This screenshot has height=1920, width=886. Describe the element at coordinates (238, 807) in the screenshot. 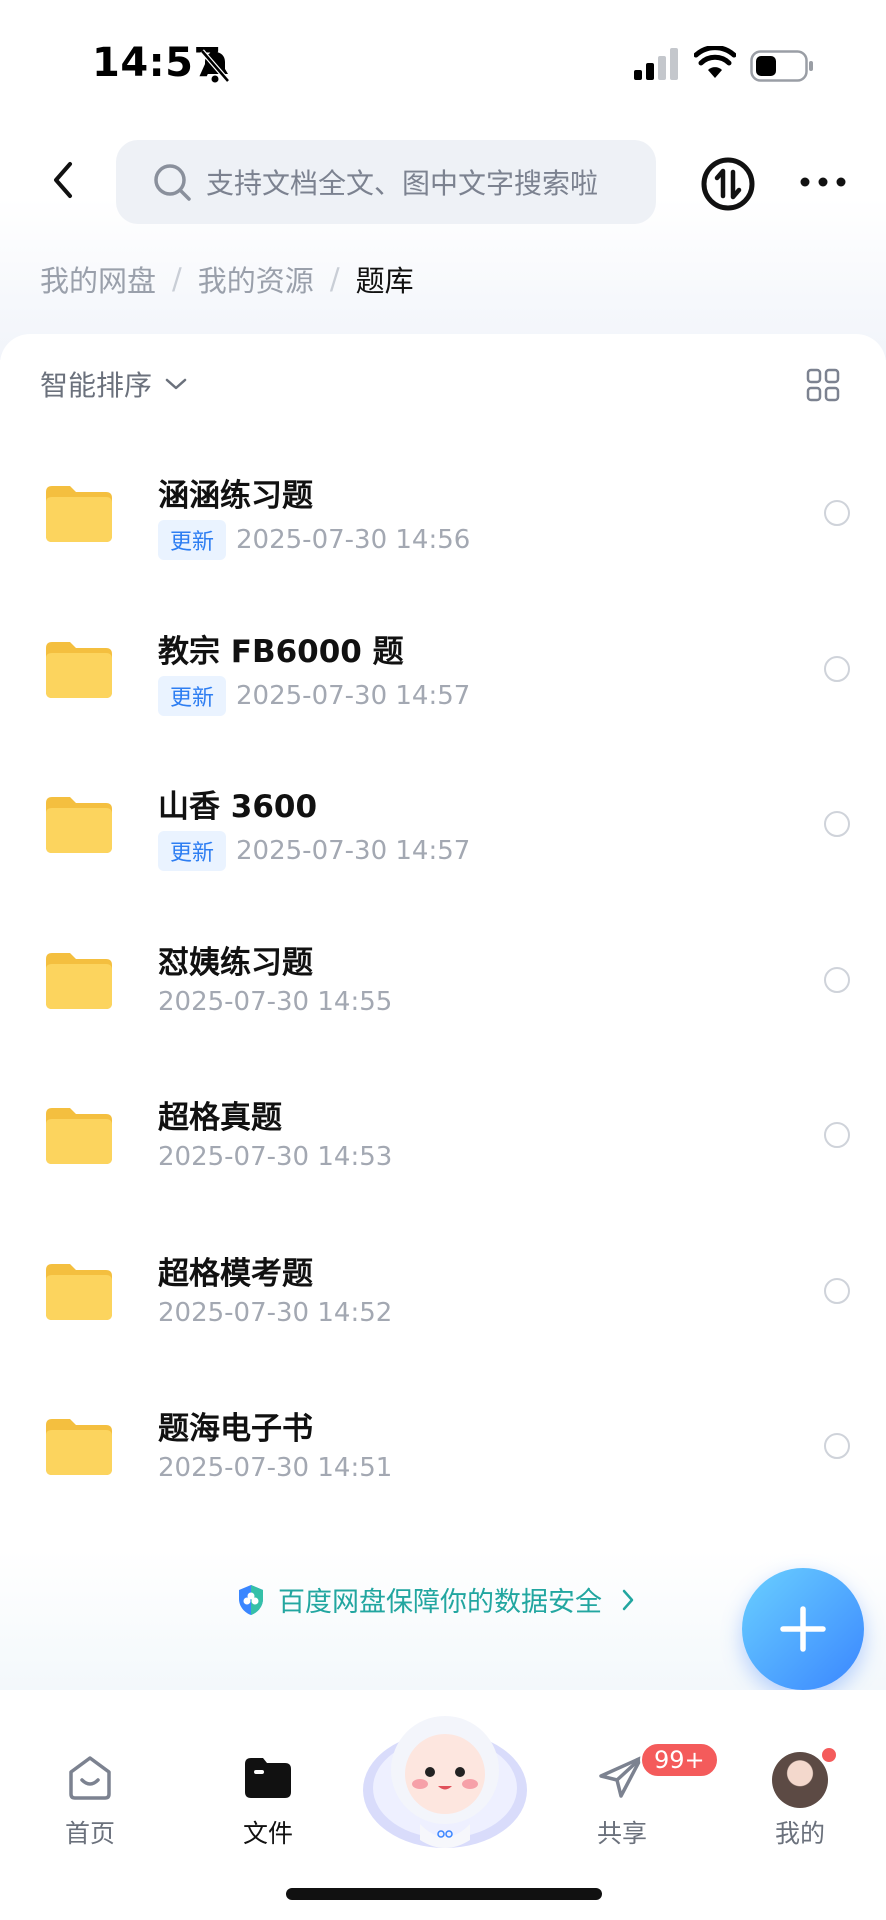

I see `file-name: 山香 3600` at that location.